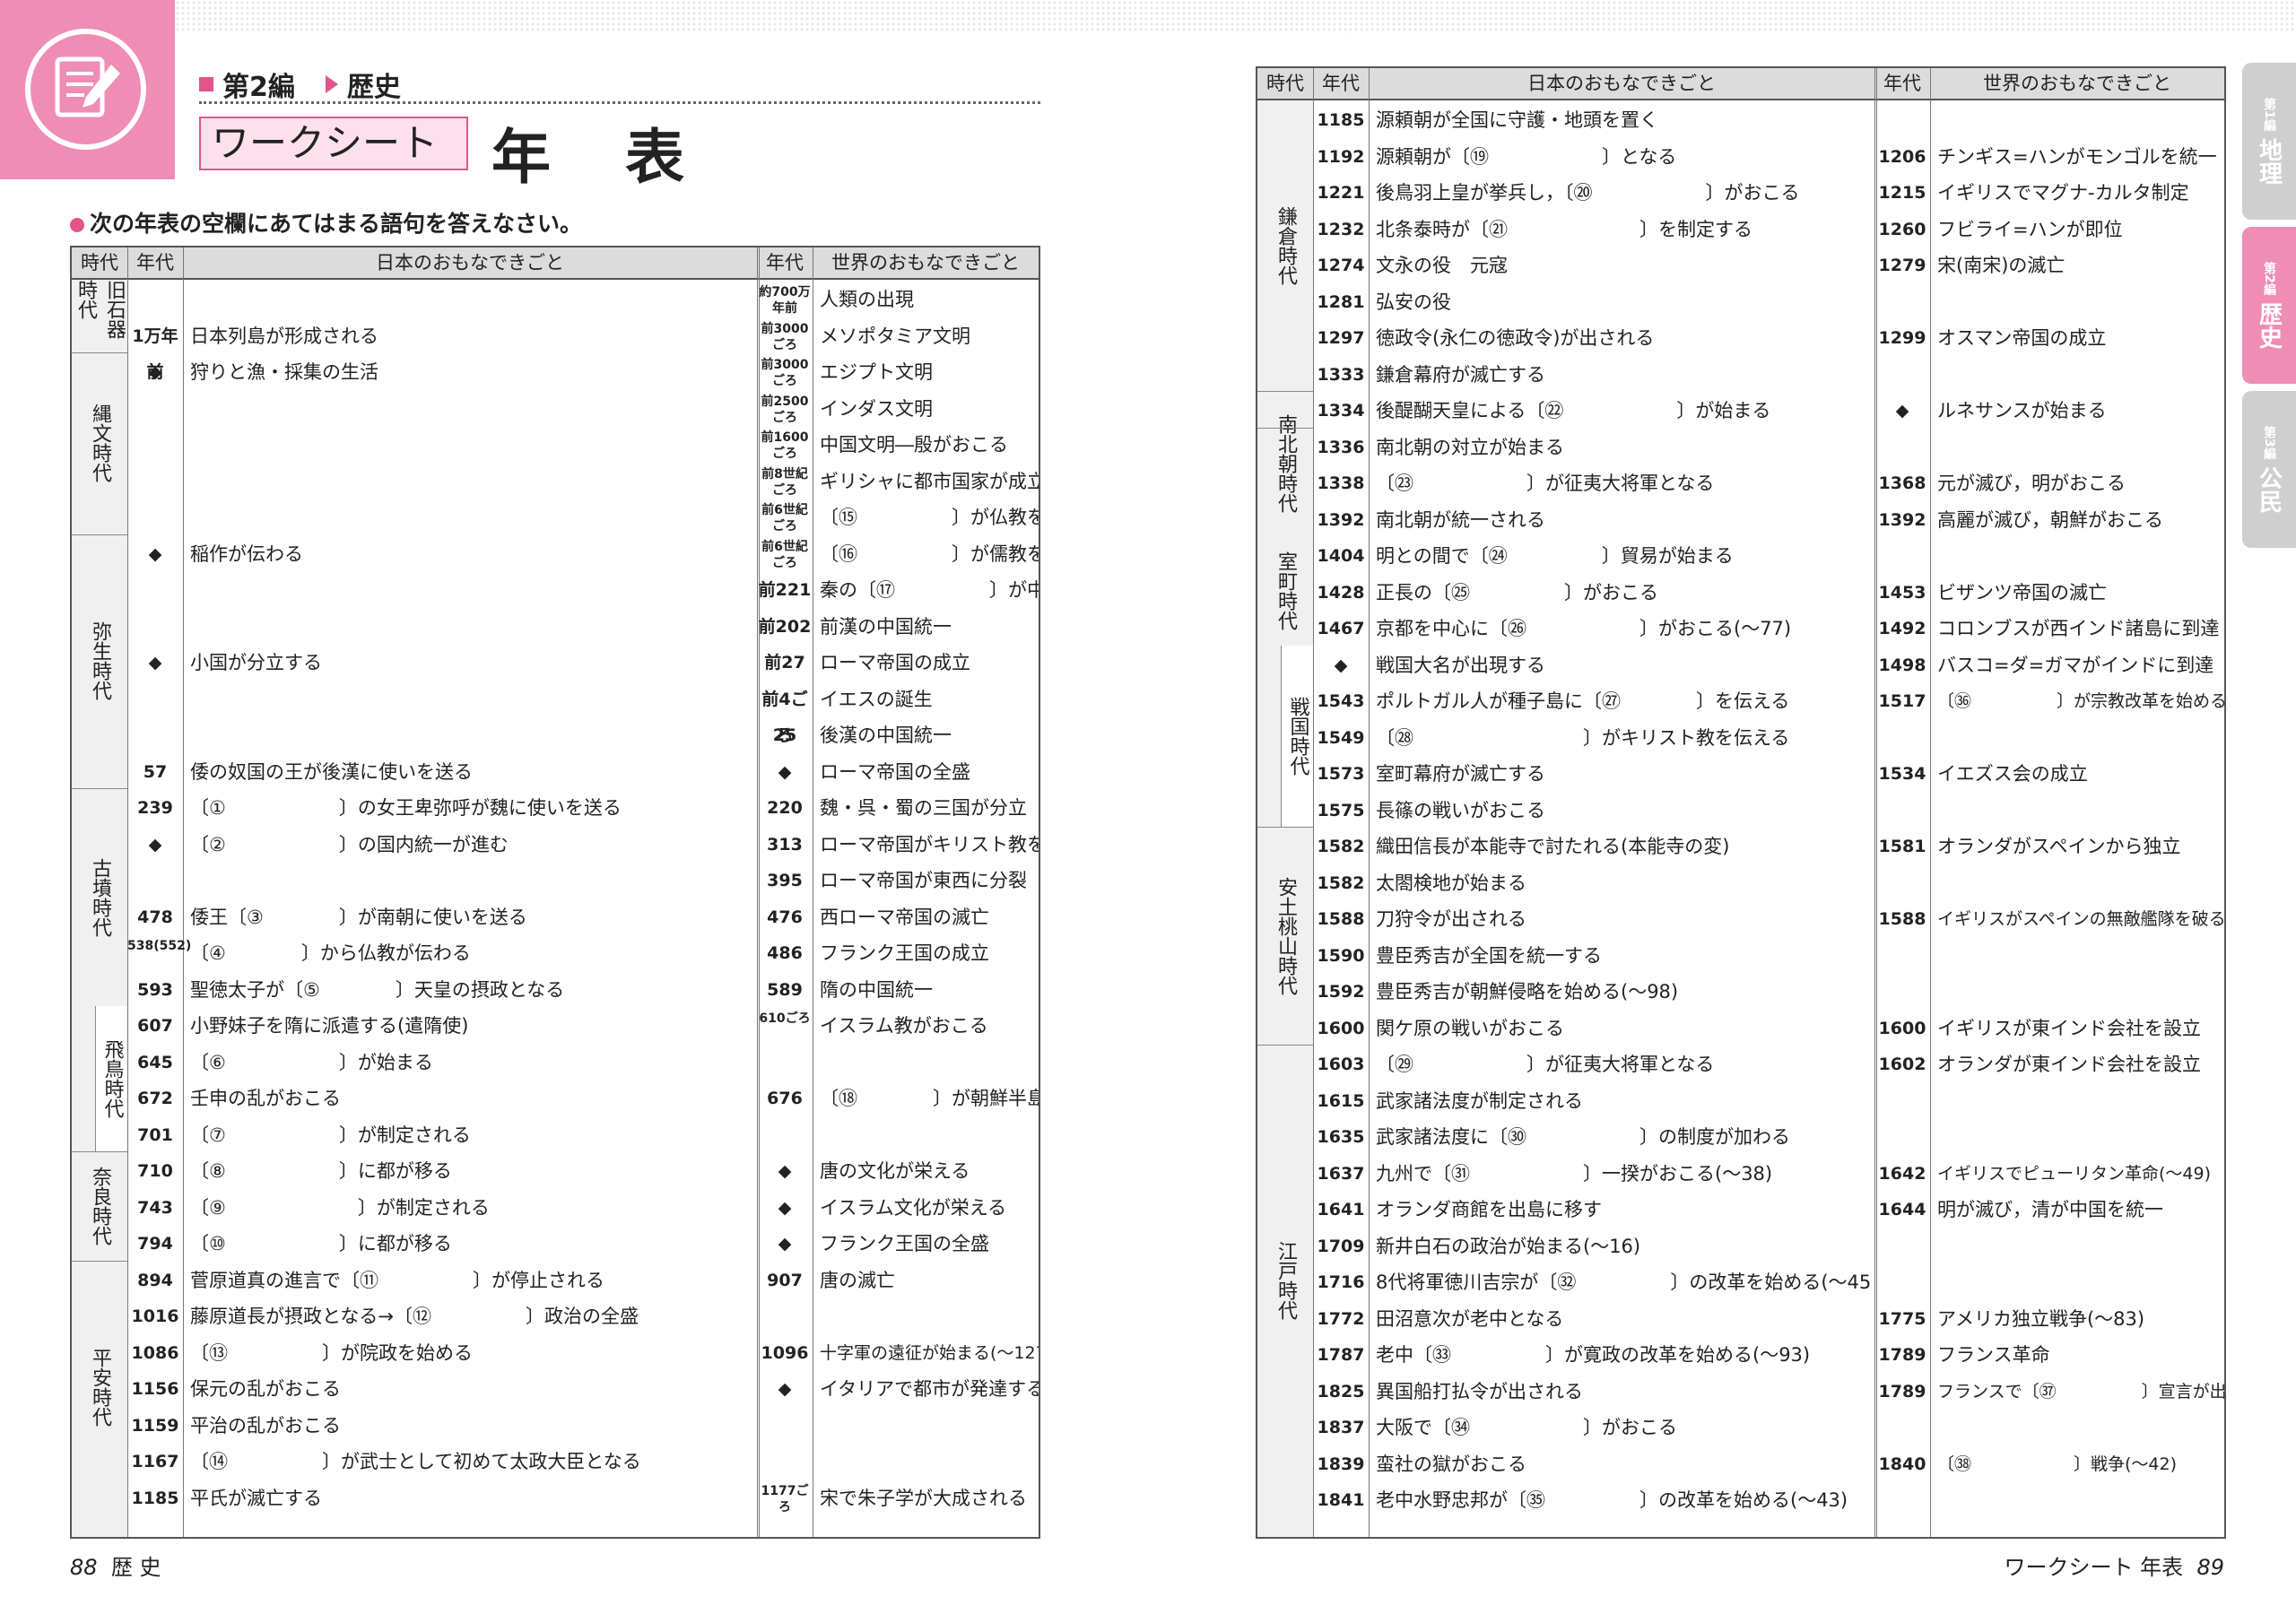 The width and height of the screenshot is (2296, 1623). I want to click on world-year: 1642, so click(1902, 1173).